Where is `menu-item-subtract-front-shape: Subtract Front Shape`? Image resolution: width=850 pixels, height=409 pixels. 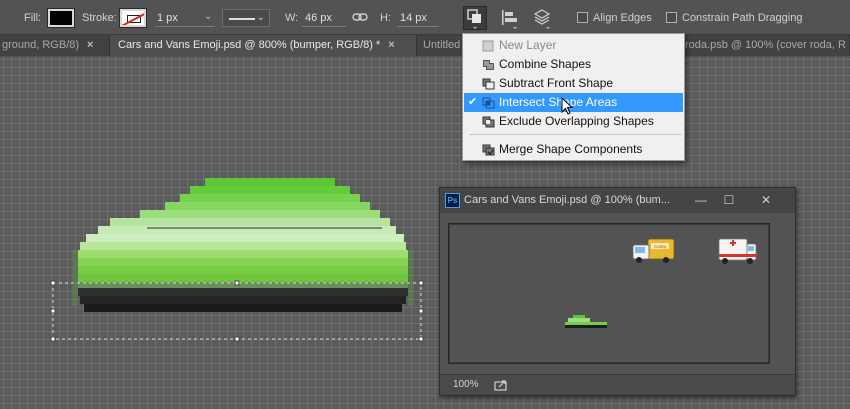
menu-item-subtract-front-shape: Subtract Front Shape is located at coordinates (573, 83).